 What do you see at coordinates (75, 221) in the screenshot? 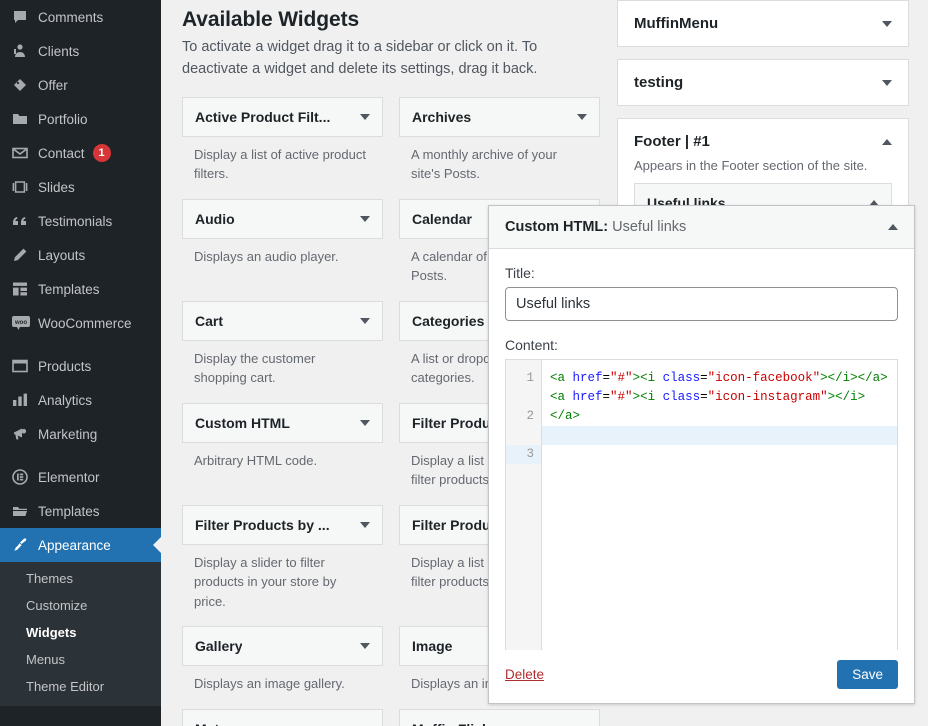
I see `sidebar-item-label: Testimonials` at bounding box center [75, 221].